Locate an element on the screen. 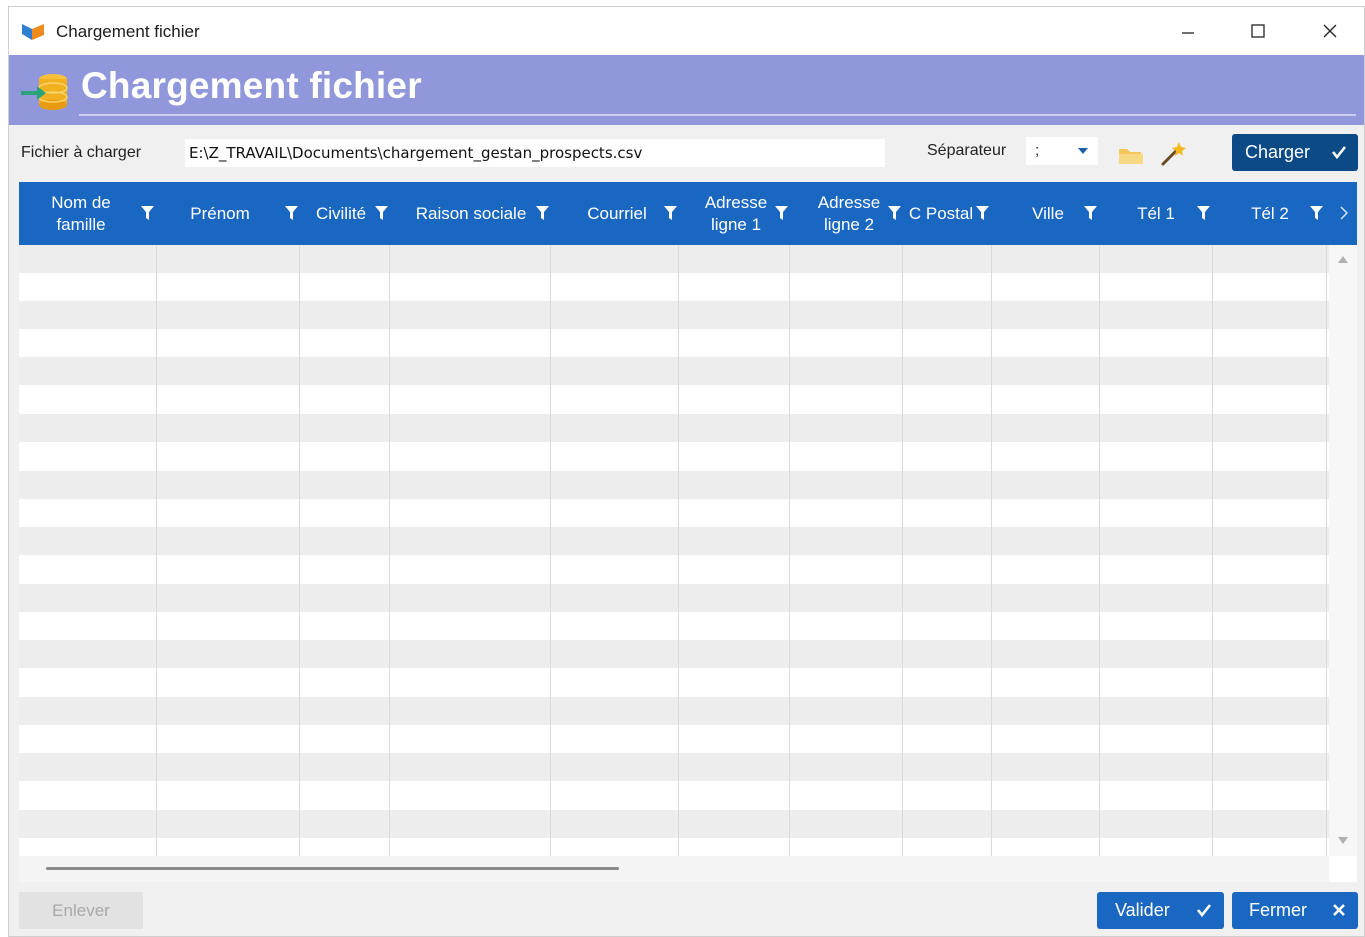 The height and width of the screenshot is (937, 1365). app-logo-icon is located at coordinates (33, 32).